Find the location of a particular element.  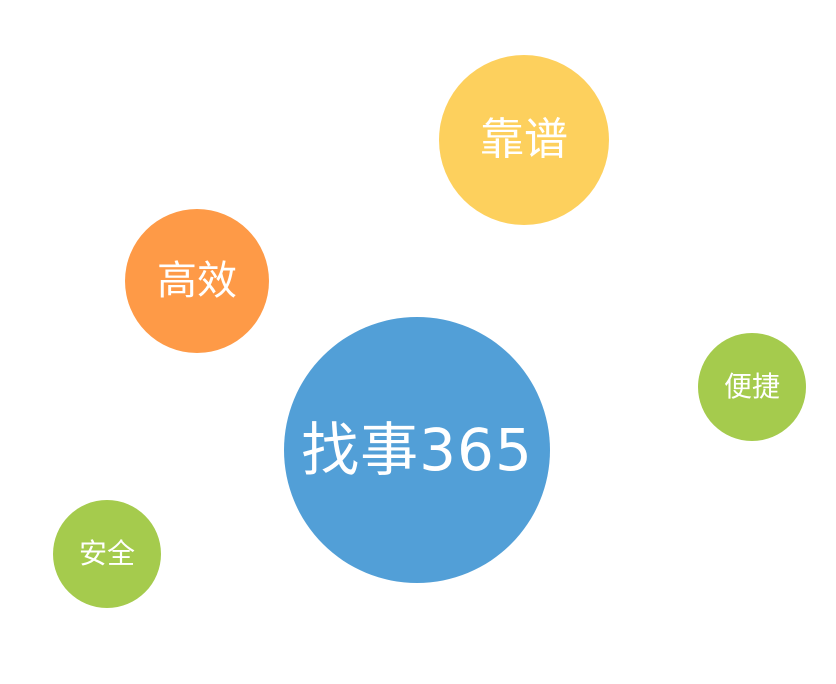

bubble-convenient-label: 便捷 is located at coordinates (751, 386).